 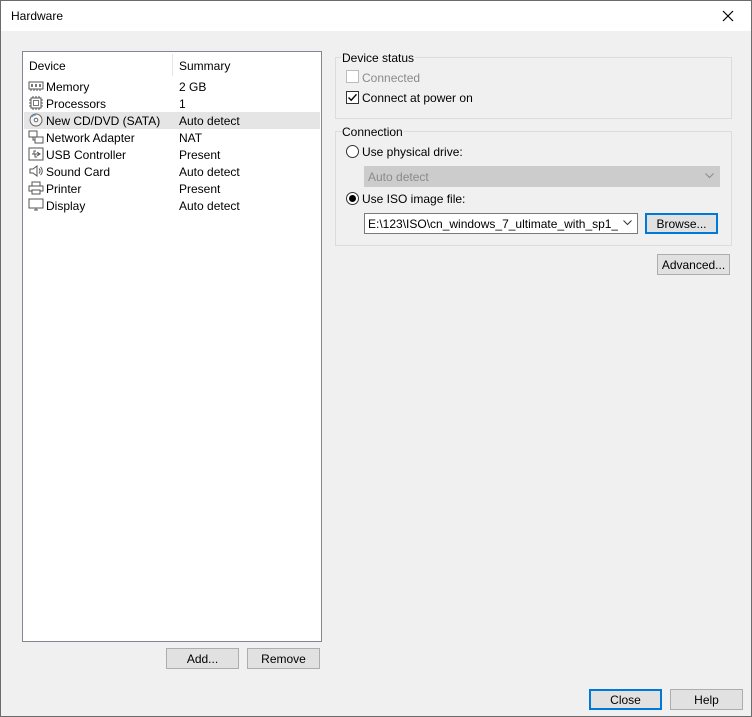 I want to click on close-window-button, so click(x=728, y=16).